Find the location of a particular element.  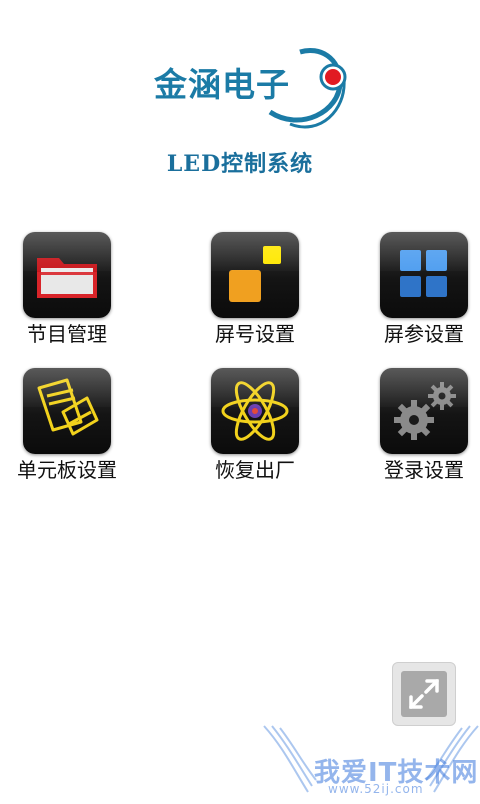

menu-item-screen-number-settings: 屏号设置 is located at coordinates (255, 292).